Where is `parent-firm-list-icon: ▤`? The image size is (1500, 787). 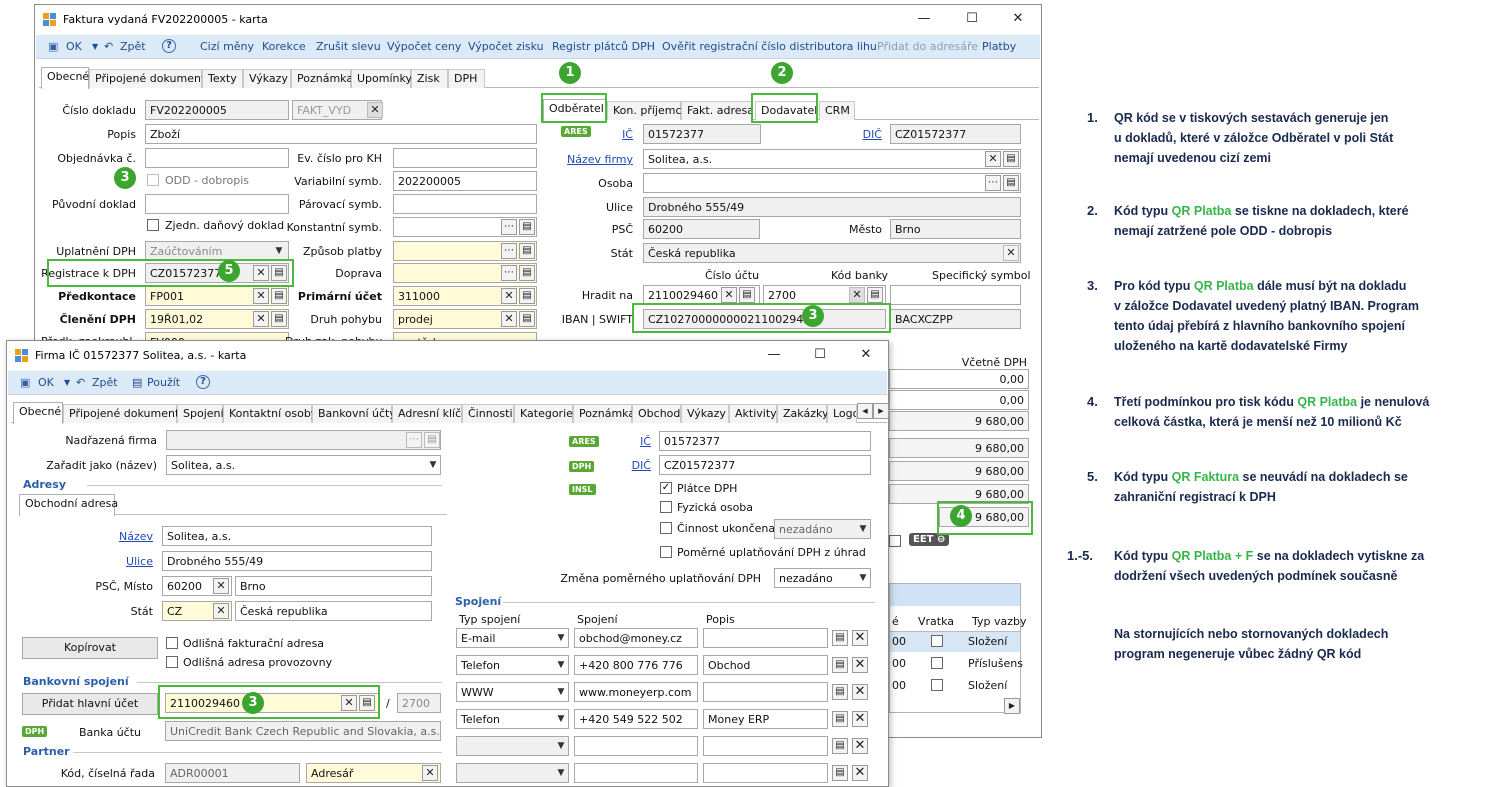
parent-firm-list-icon: ▤ is located at coordinates (432, 440).